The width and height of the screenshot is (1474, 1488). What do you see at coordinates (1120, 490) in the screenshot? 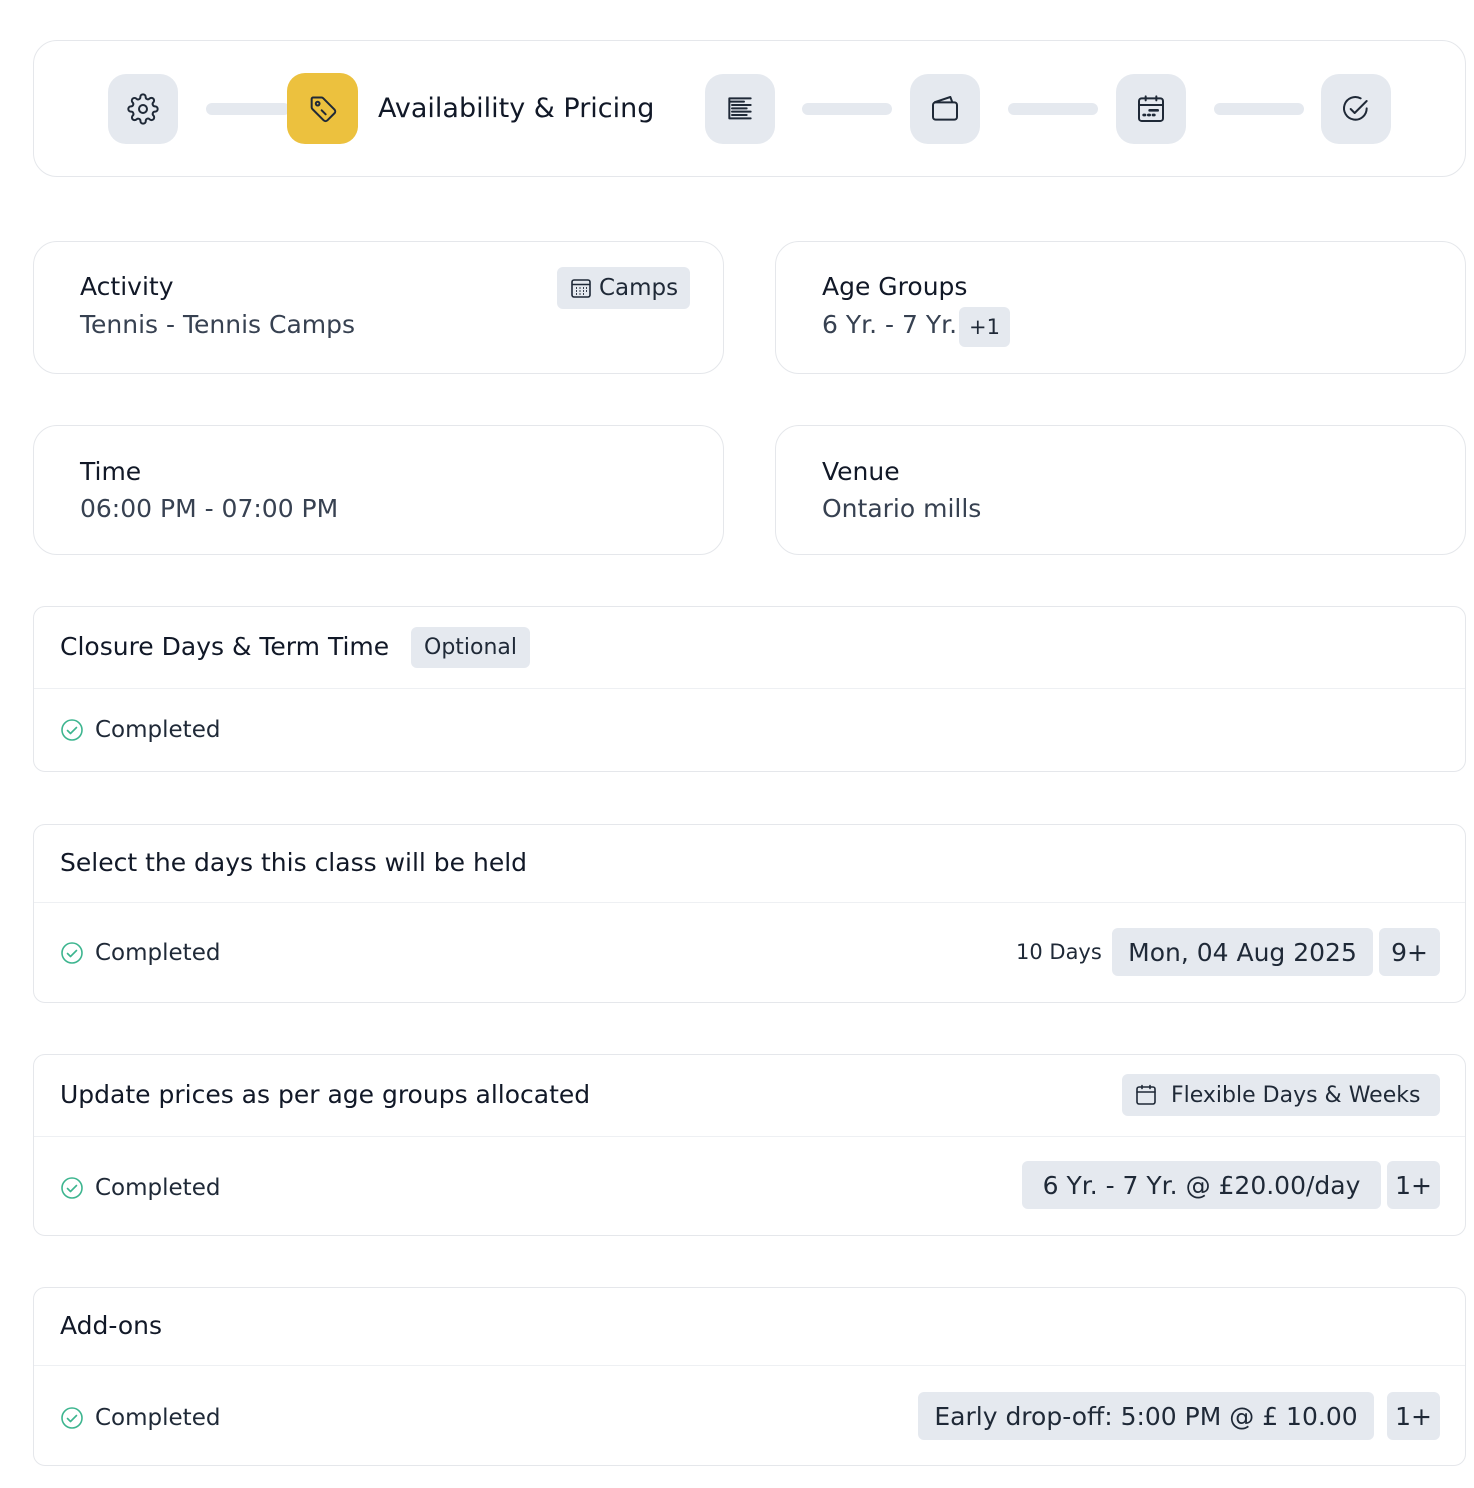
I see `venue-card: Venue Ontario mills` at bounding box center [1120, 490].